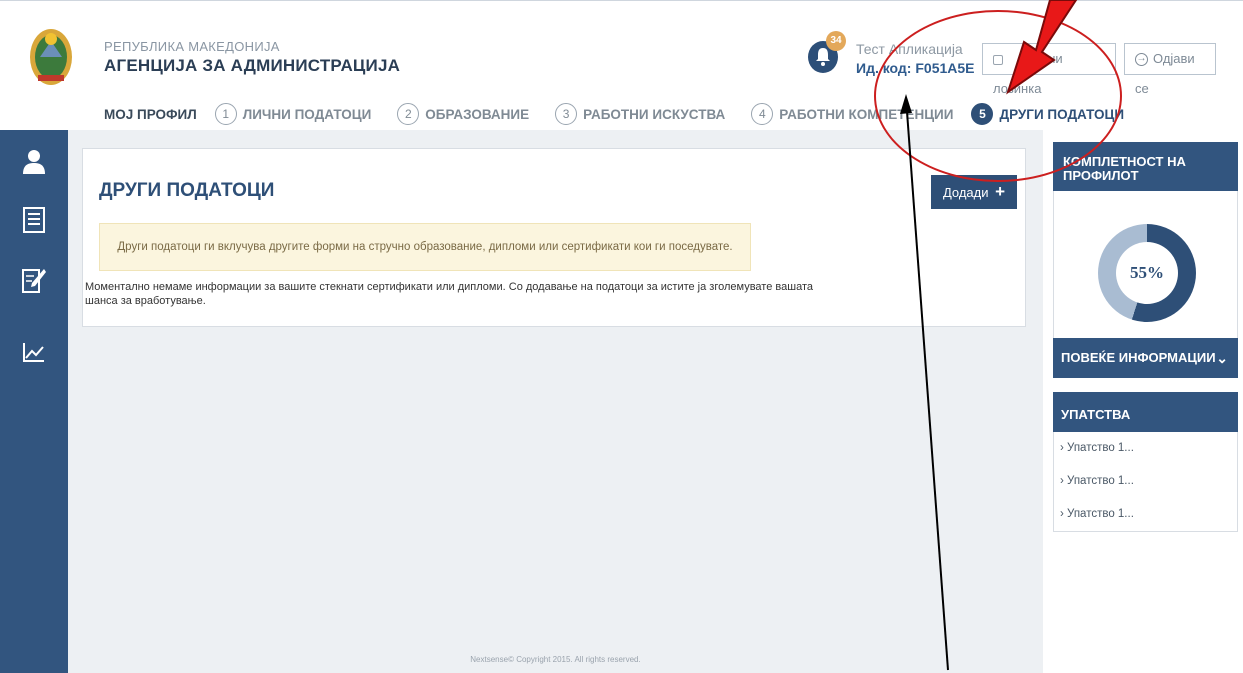  Describe the element at coordinates (1138, 357) in the screenshot. I see `more-info-label: ПОВЕЌЕ ИНФОРМАЦИИ` at that location.